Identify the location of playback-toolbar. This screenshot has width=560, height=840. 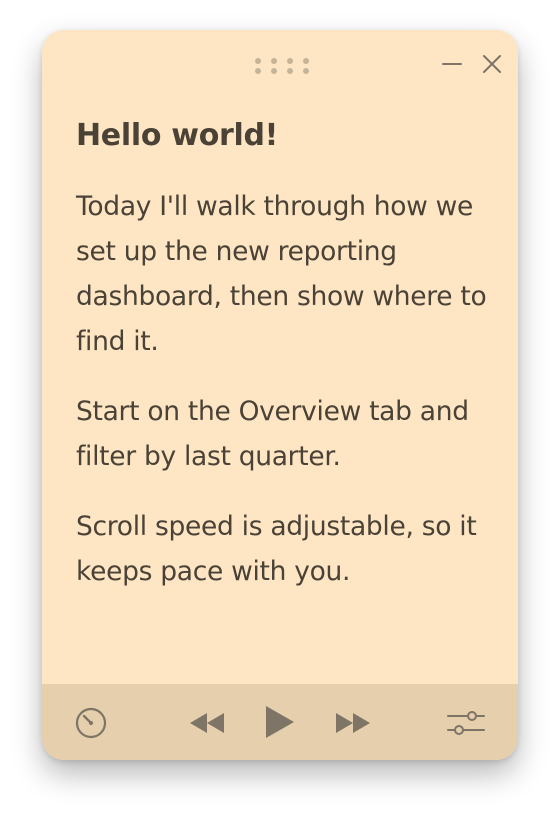
(280, 722).